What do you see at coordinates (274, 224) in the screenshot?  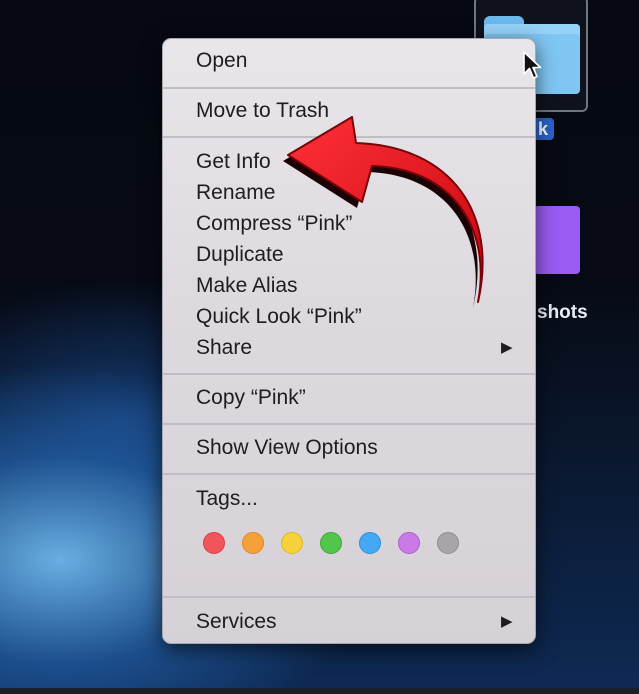 I see `menu-item-compress: Compress “Pink”` at bounding box center [274, 224].